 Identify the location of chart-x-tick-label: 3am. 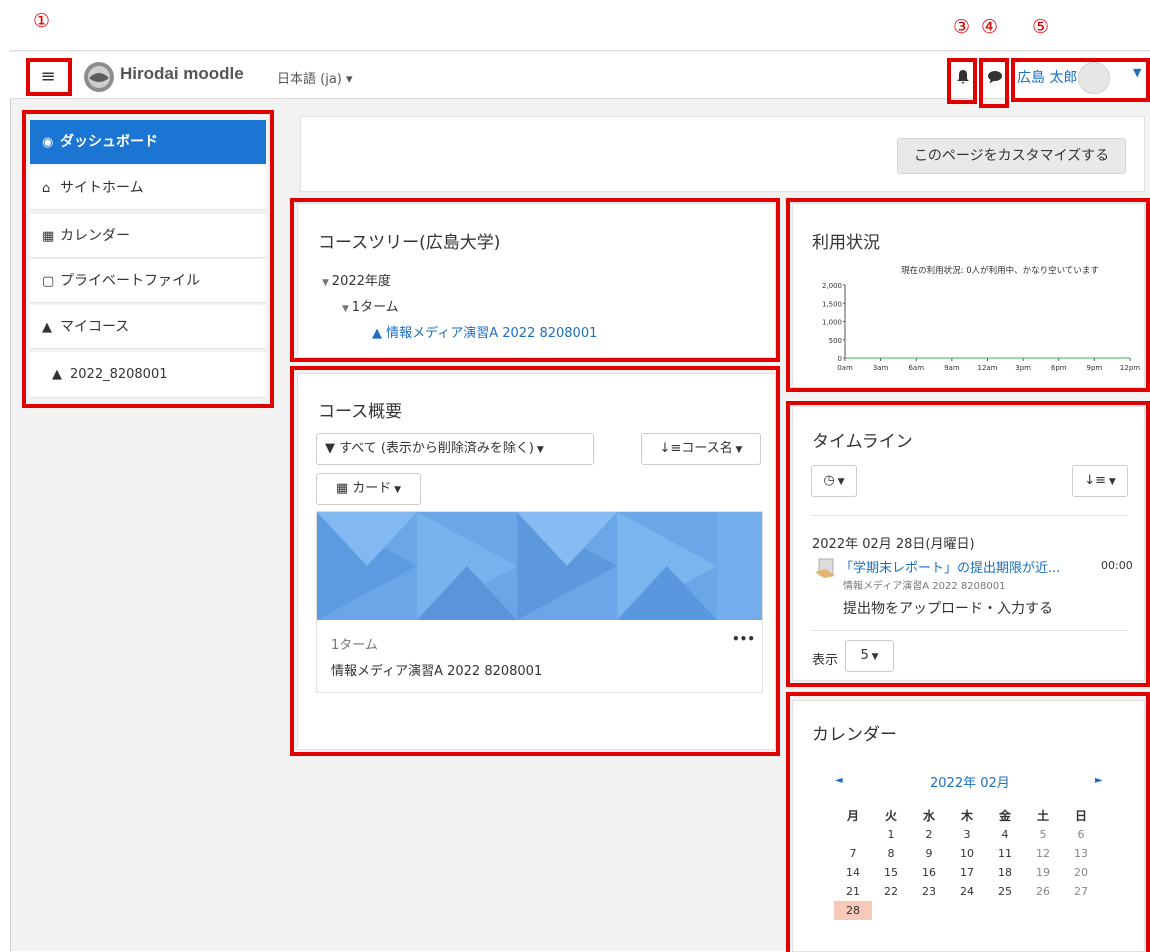
(881, 368).